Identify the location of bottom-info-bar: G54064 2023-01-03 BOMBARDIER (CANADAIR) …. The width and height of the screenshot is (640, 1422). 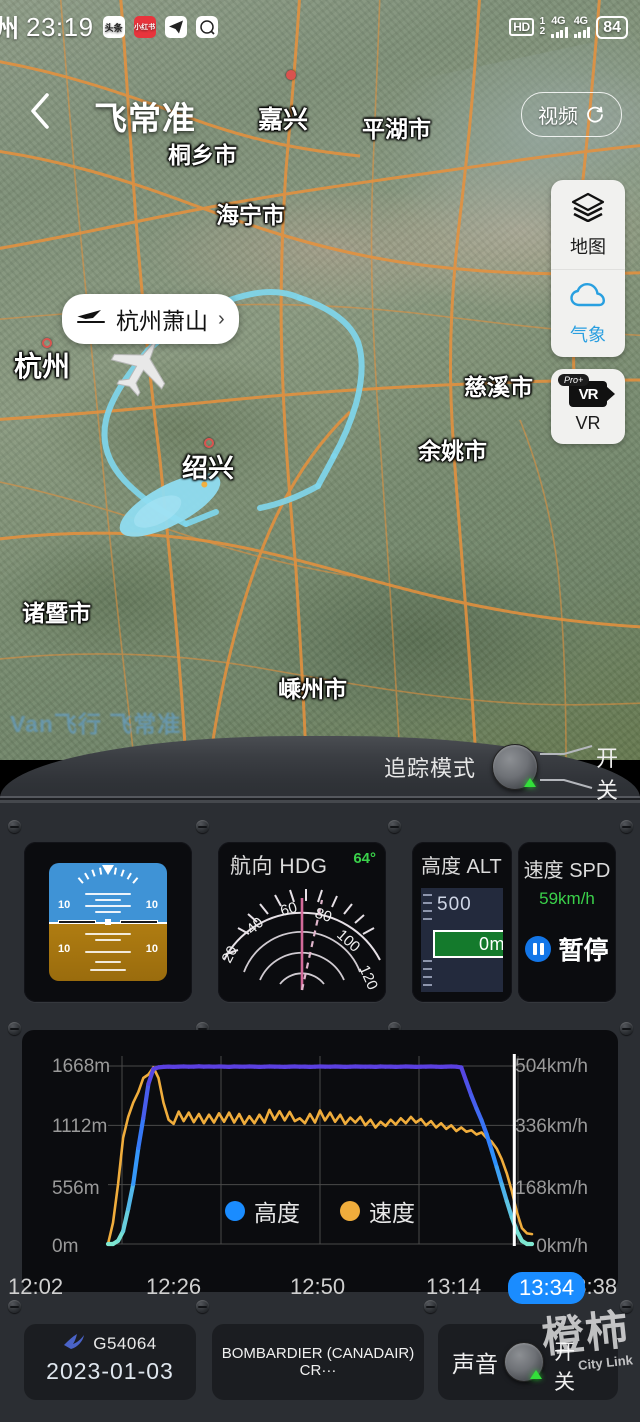
(320, 1370).